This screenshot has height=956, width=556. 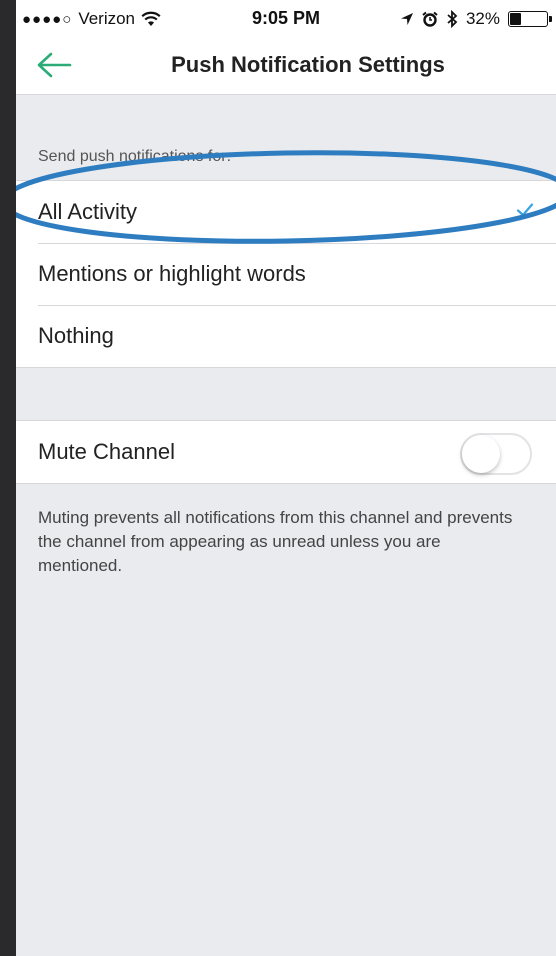 I want to click on mute-channel-label: Mute Channel, so click(x=106, y=451).